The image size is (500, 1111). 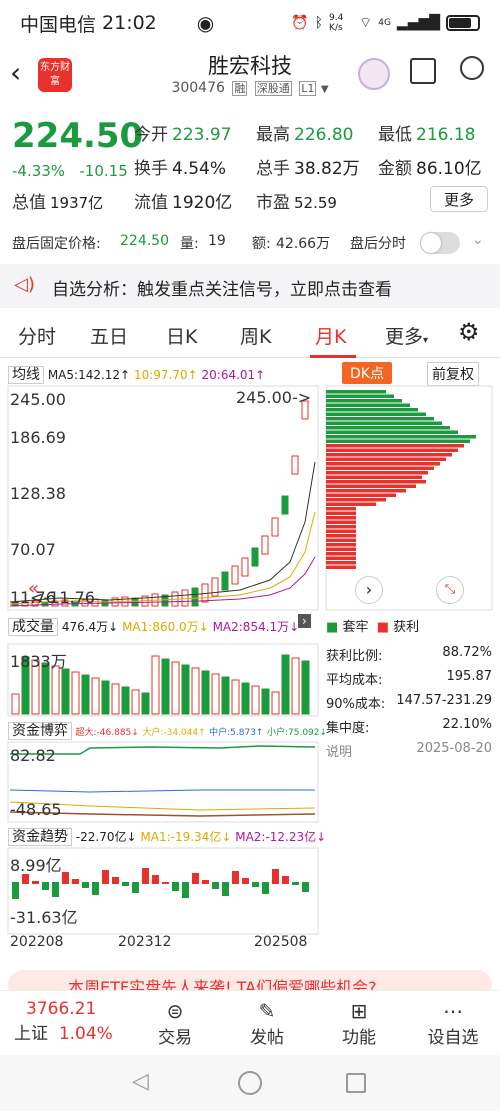 I want to click on chart-nav-right-icon: ›, so click(x=369, y=590).